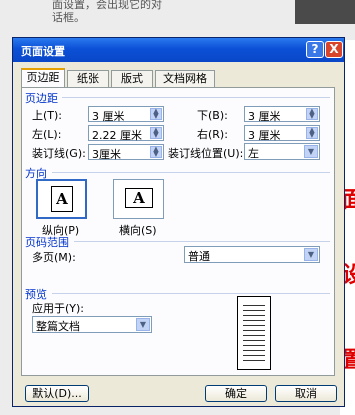  I want to click on gutter-input: 3厘米 ▲ ▼, so click(126, 152).